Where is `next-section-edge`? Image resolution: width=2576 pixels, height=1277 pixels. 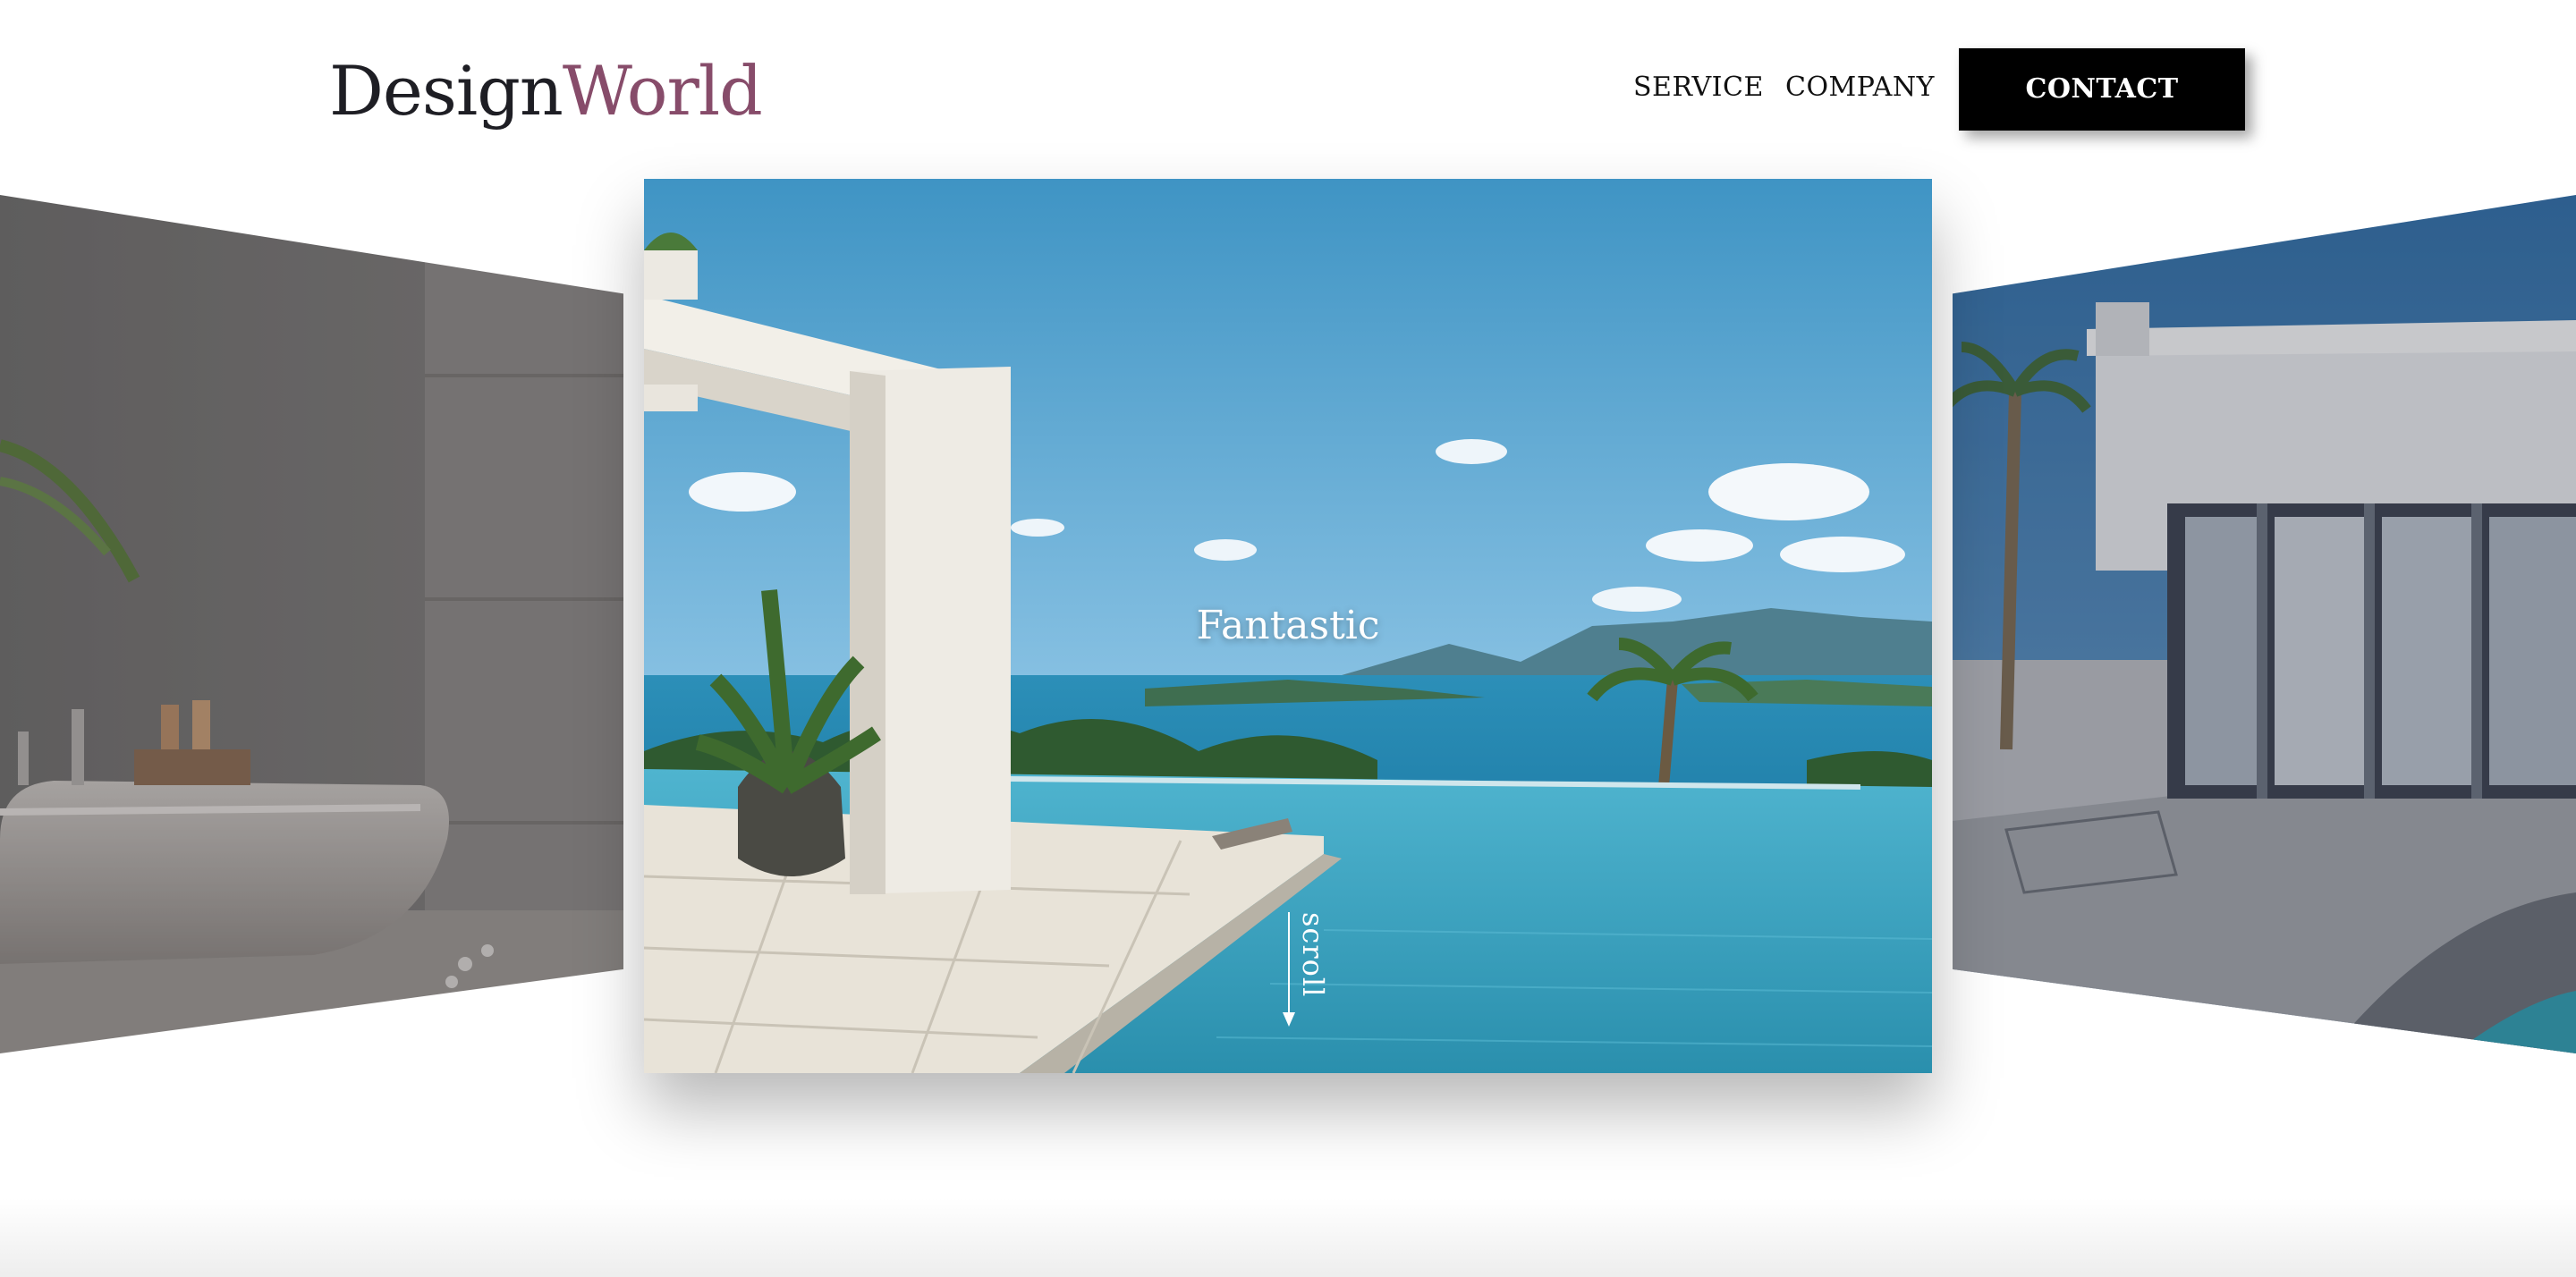
next-section-edge is located at coordinates (1288, 1237).